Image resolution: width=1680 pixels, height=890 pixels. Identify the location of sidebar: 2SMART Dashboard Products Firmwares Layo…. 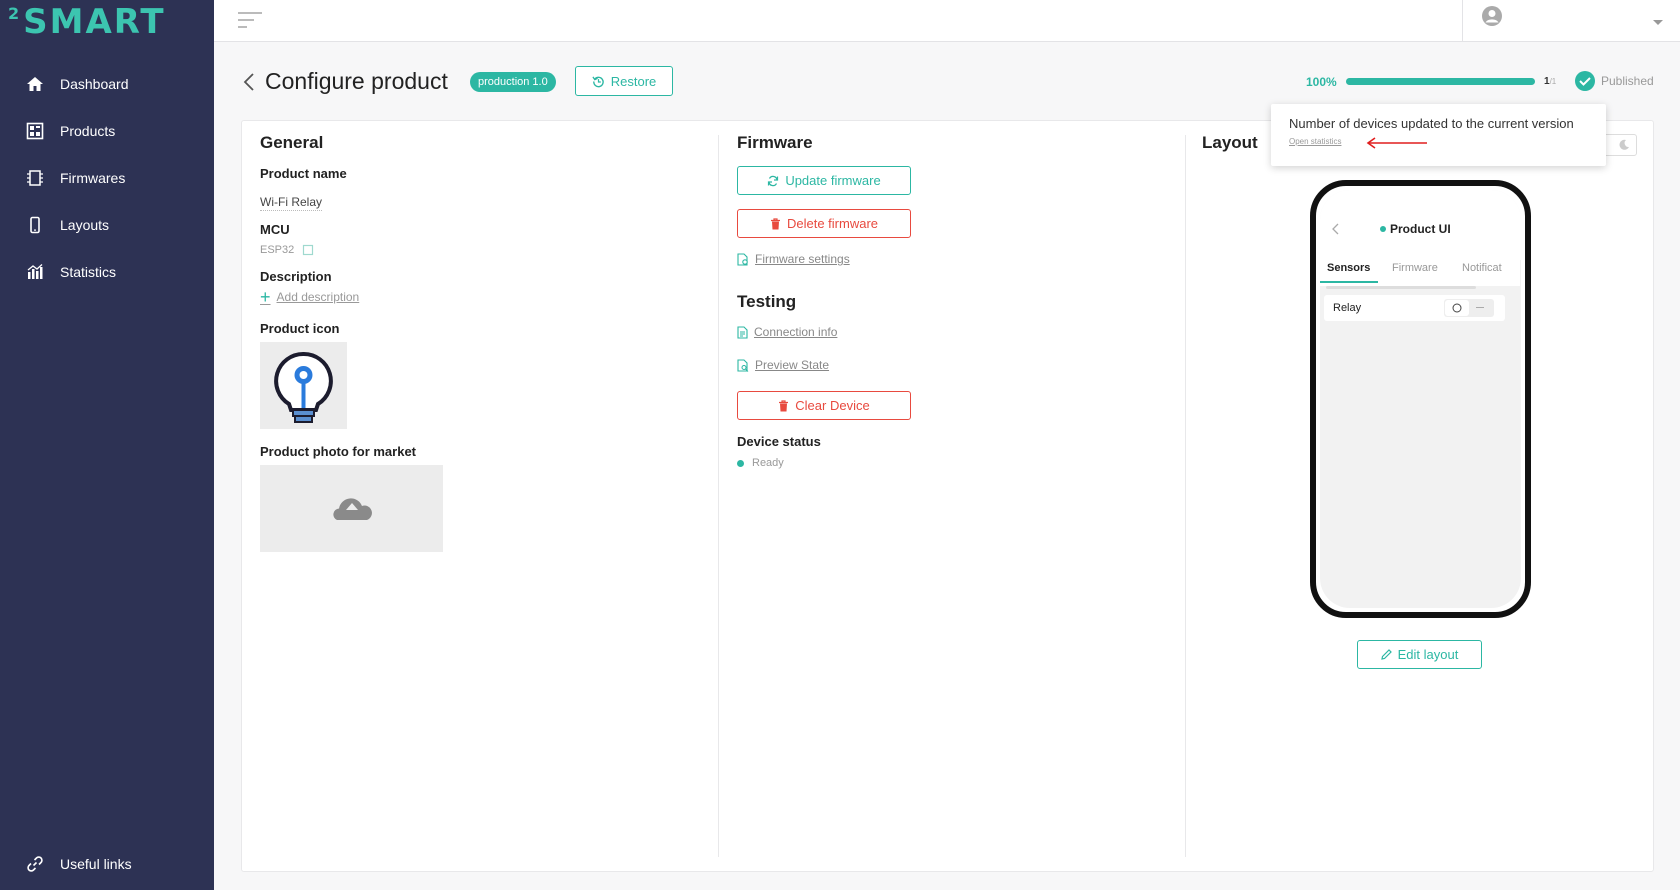
(107, 445).